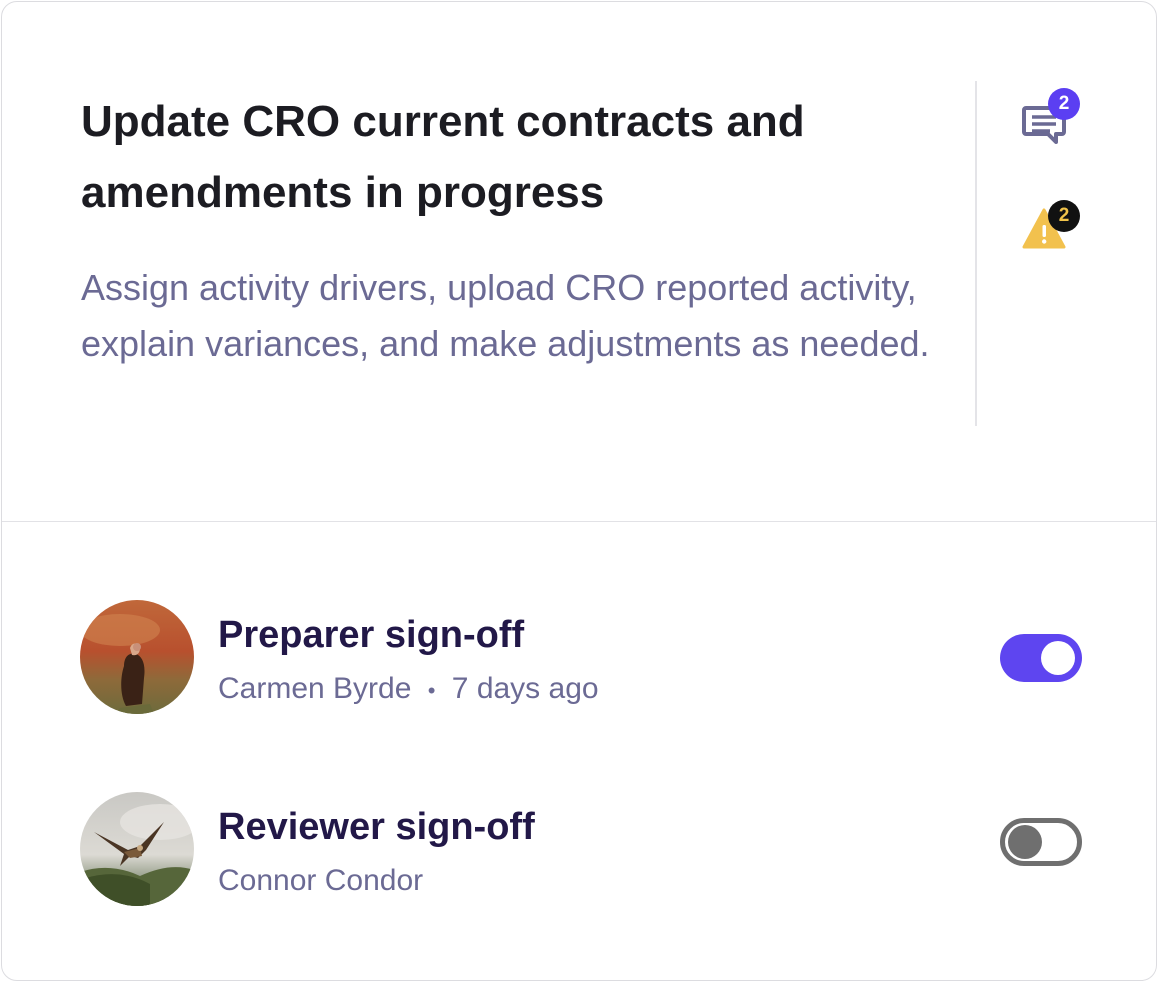 Image resolution: width=1160 pixels, height=984 pixels. Describe the element at coordinates (376, 827) in the screenshot. I see `reviewer-signoff-title: Reviewer sign-off` at that location.